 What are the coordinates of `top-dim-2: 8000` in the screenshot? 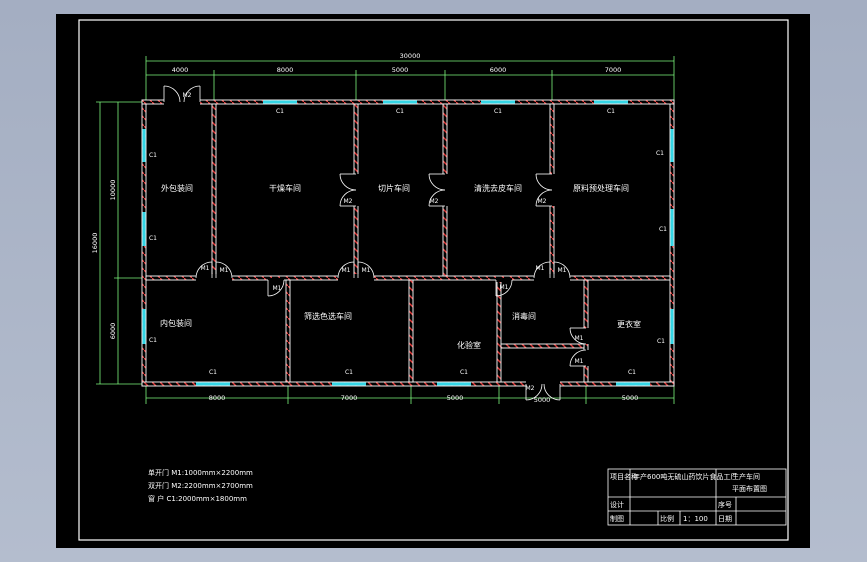 It's located at (285, 70).